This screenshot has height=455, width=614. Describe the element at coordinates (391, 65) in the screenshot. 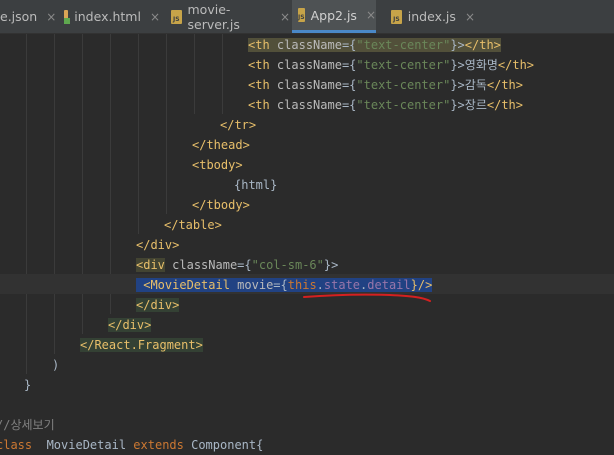

I see `code-line: <th className={"text-center"}>영화명</th>` at that location.